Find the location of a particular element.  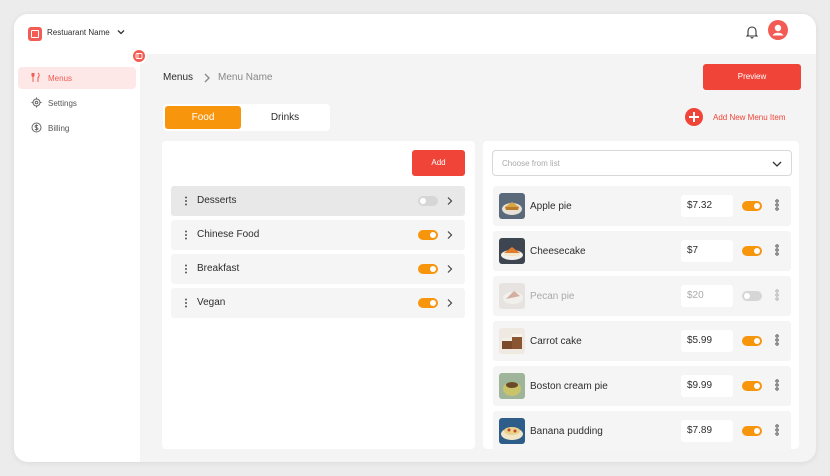

menu-item-row: Pecan pie $20 is located at coordinates (642, 296).